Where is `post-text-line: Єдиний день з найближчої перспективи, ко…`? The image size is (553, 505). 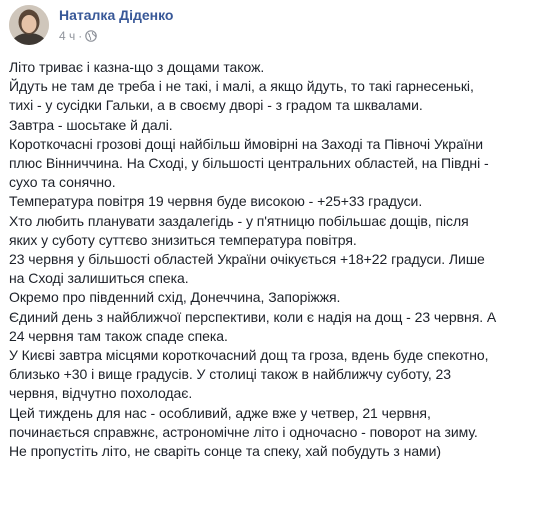 post-text-line: Єдиний день з найближчої перспективи, ко… is located at coordinates (253, 316).